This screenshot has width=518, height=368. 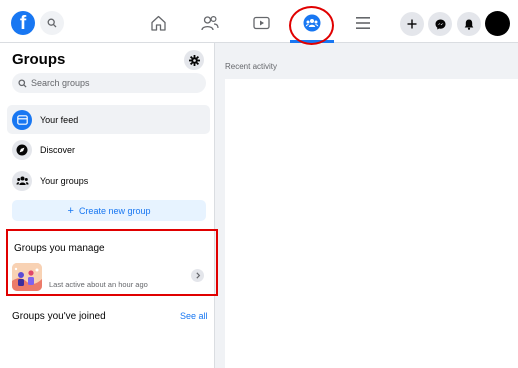 I want to click on messenger-button, so click(x=440, y=24).